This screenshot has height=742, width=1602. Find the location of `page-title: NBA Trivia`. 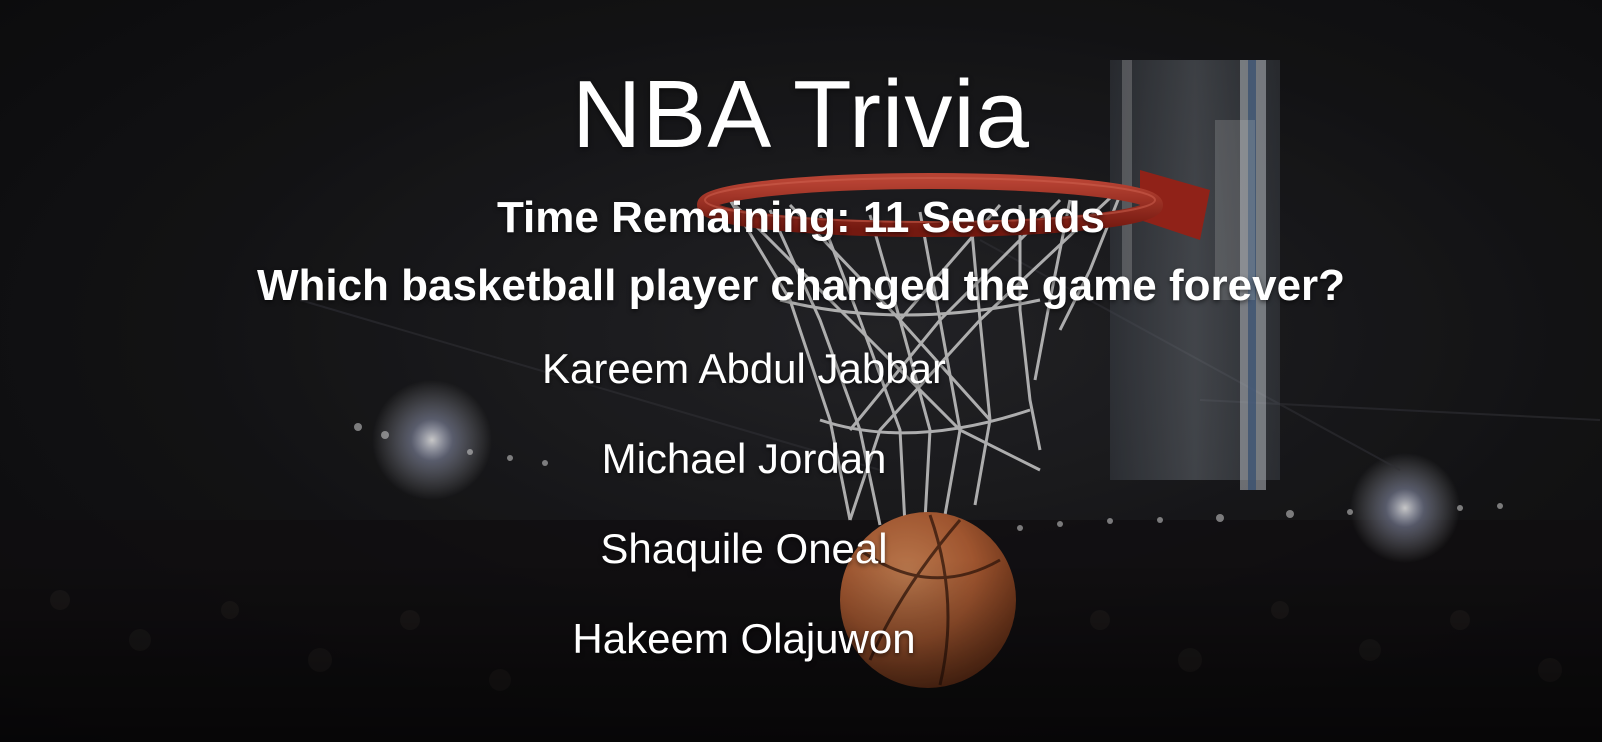

page-title: NBA Trivia is located at coordinates (801, 114).